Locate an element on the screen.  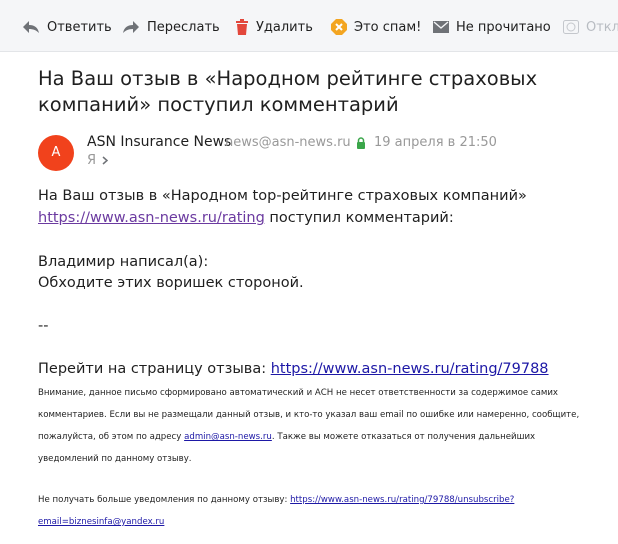
subject-line-2: компаний» поступил комментарий is located at coordinates (218, 104).